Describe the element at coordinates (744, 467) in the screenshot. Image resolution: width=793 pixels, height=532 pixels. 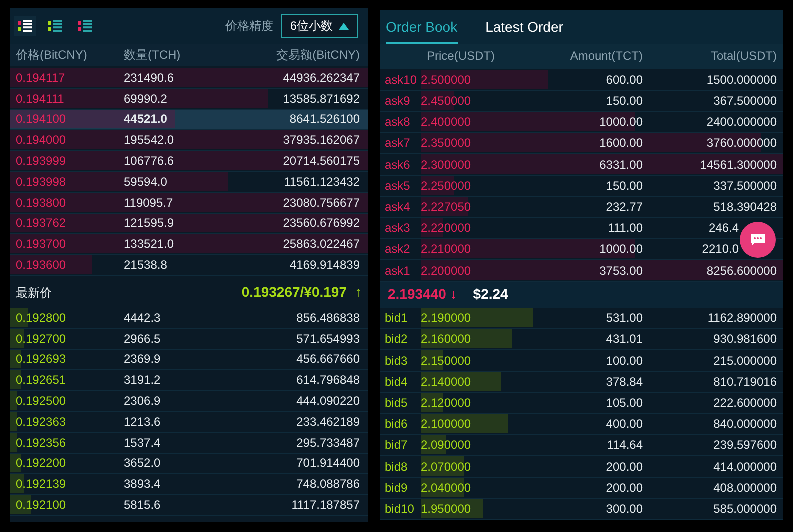
I see `total-text: 414.000000` at that location.